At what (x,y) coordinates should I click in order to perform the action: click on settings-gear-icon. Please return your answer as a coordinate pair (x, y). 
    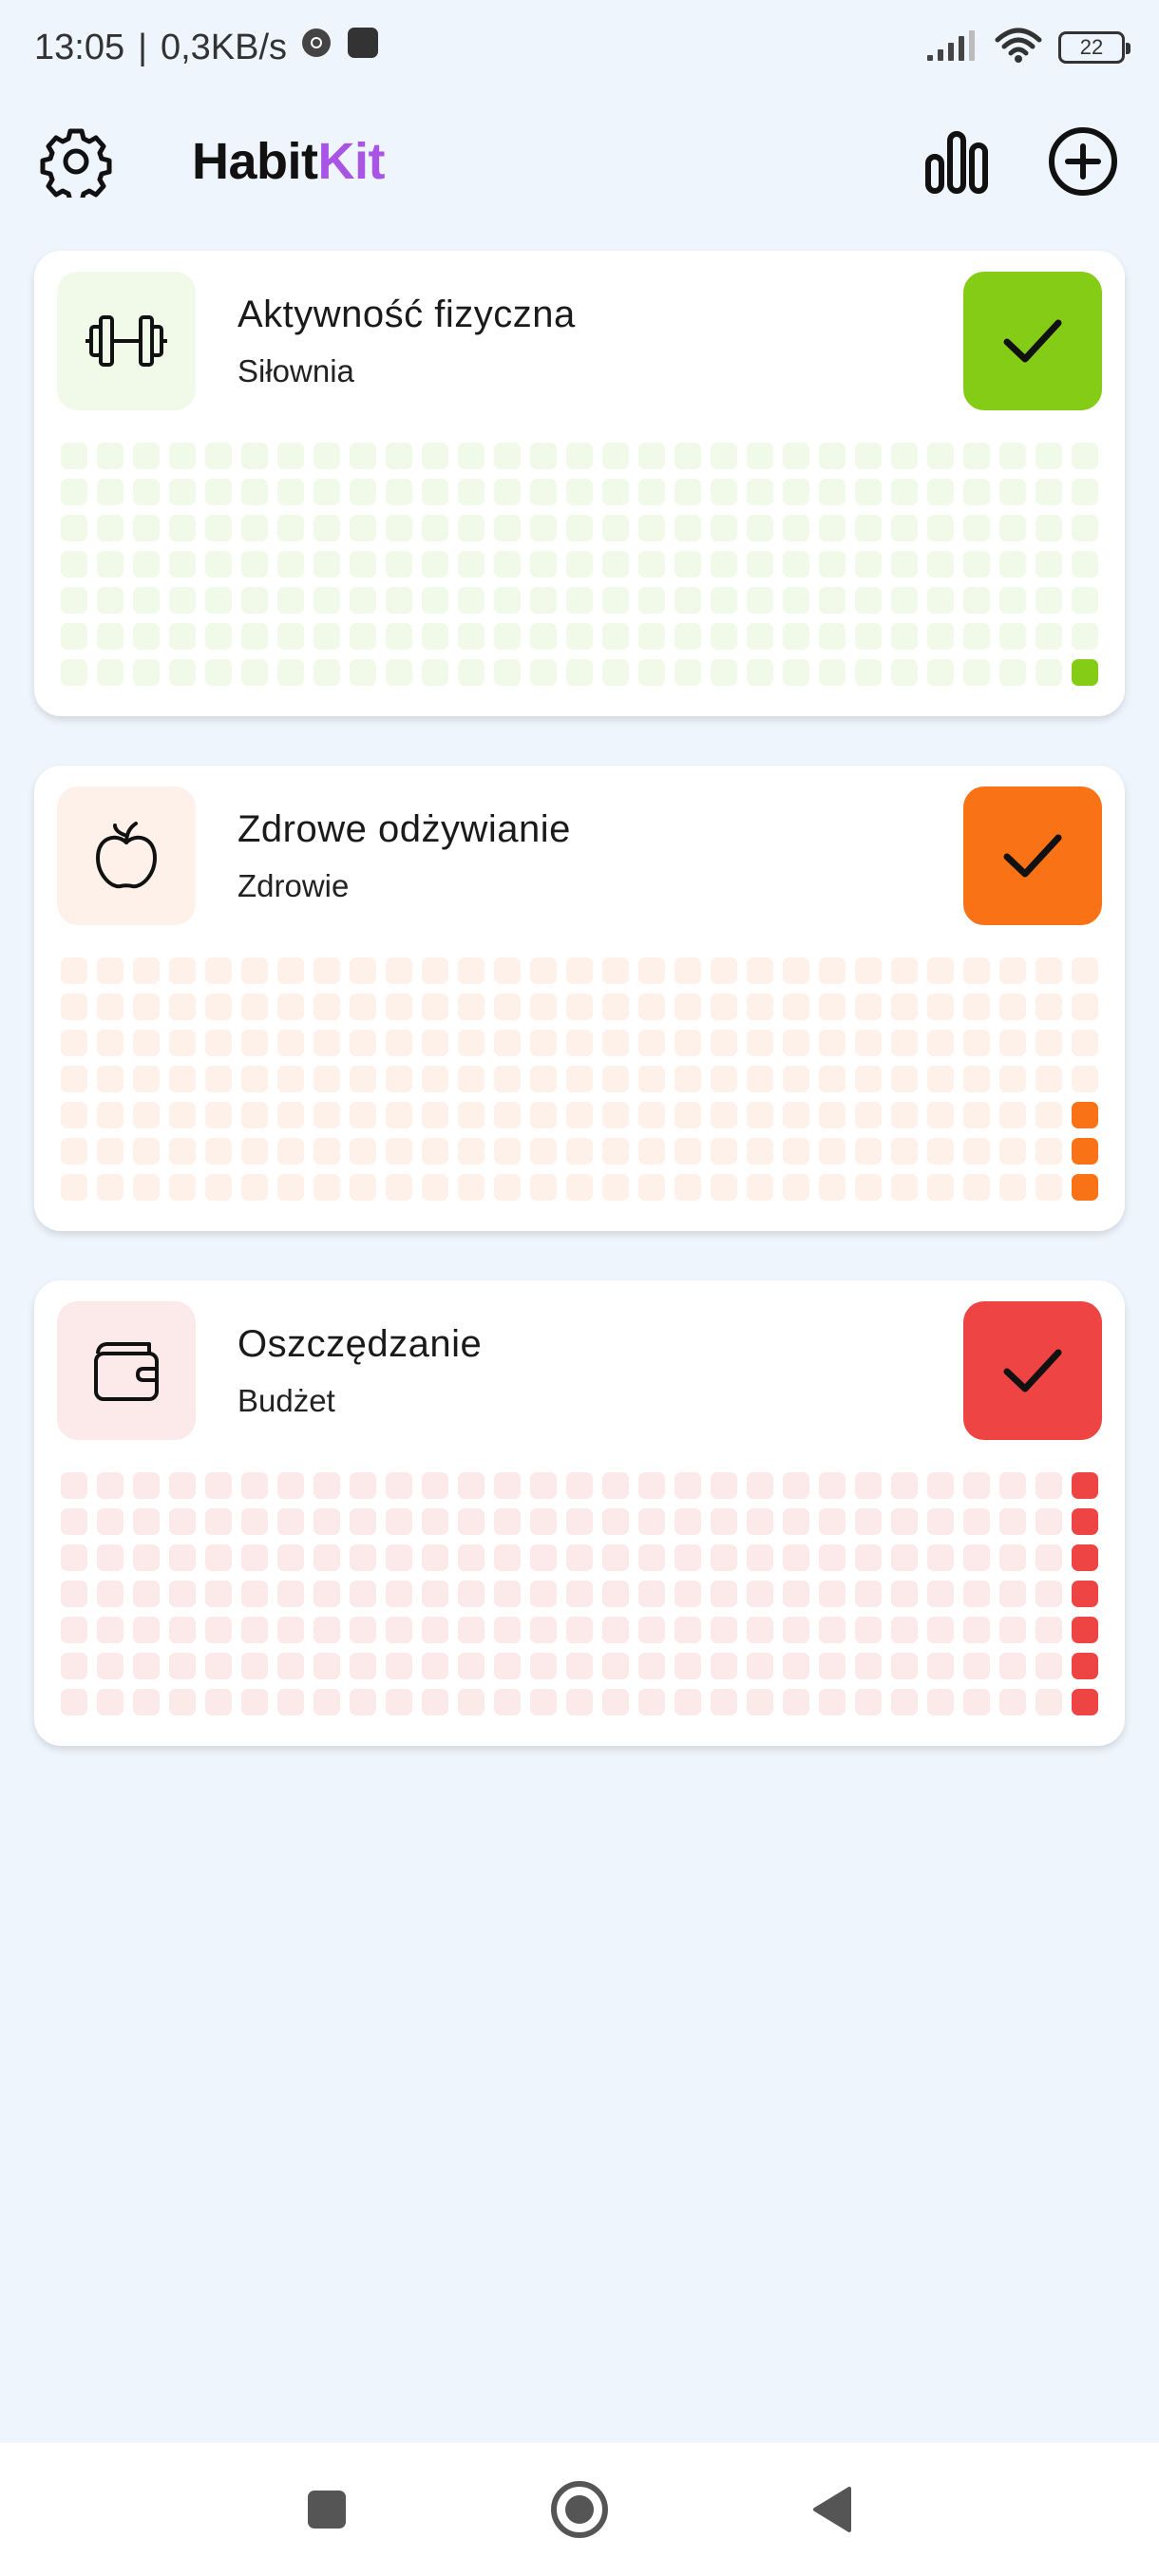
    Looking at the image, I should click on (76, 161).